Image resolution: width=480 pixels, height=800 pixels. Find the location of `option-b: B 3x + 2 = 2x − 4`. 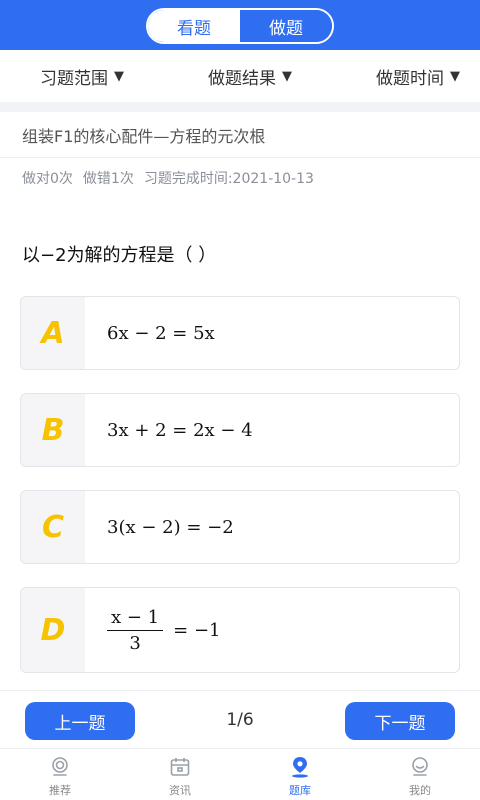

option-b: B 3x + 2 = 2x − 4 is located at coordinates (240, 430).